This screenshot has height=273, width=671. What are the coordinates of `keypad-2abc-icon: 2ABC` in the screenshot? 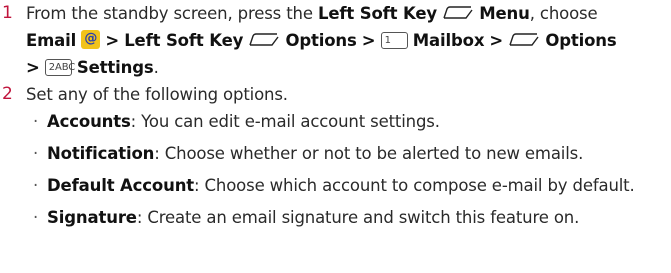 It's located at (60, 67).